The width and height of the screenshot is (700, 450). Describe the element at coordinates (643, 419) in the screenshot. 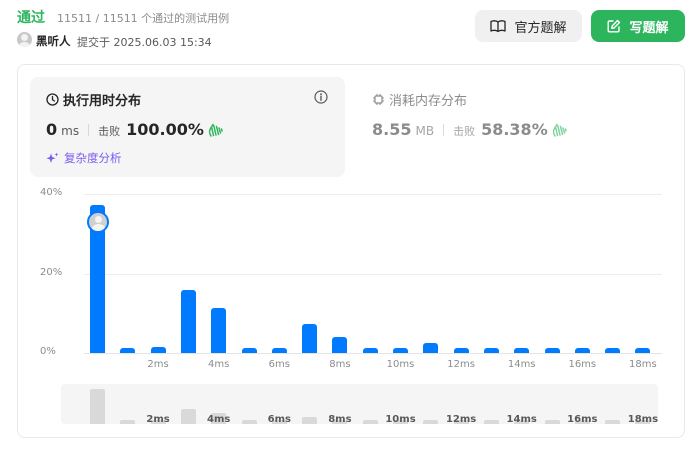

I see `overview-tick-label: 18ms` at that location.